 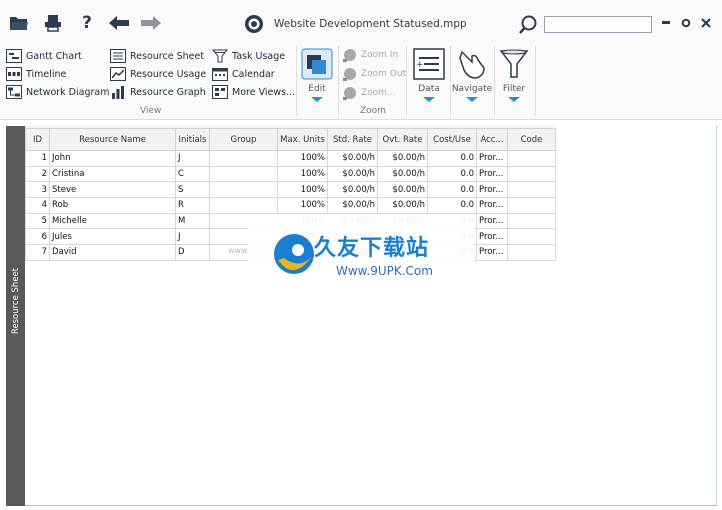 What do you see at coordinates (370, 55) in the screenshot?
I see `zoom-in-button: Zoom In` at bounding box center [370, 55].